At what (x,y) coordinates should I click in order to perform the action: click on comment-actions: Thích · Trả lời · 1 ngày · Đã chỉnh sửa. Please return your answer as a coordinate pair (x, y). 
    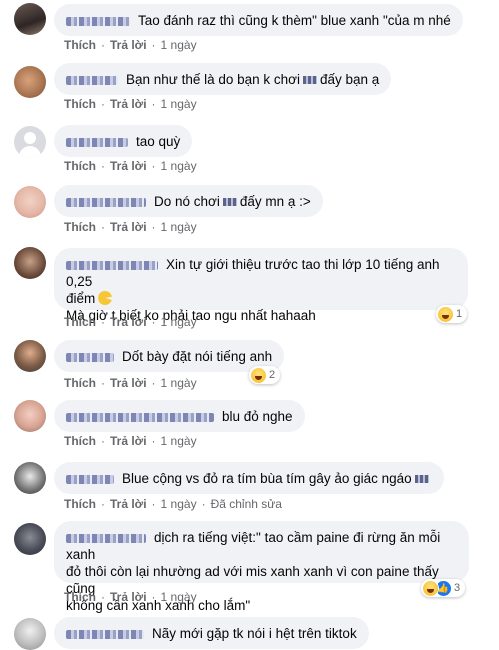
    Looking at the image, I should click on (173, 504).